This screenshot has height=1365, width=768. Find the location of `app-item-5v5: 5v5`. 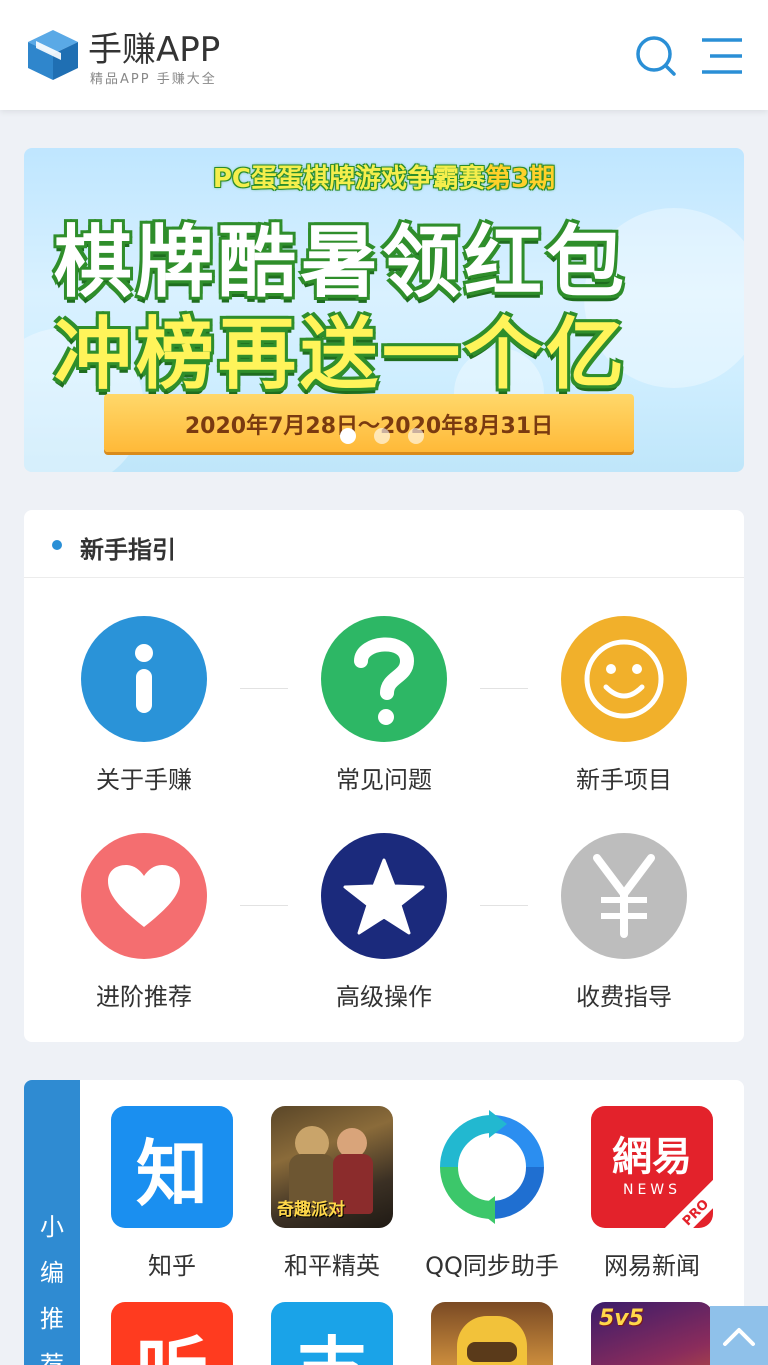

app-item-5v5: 5v5 is located at coordinates (652, 1333).